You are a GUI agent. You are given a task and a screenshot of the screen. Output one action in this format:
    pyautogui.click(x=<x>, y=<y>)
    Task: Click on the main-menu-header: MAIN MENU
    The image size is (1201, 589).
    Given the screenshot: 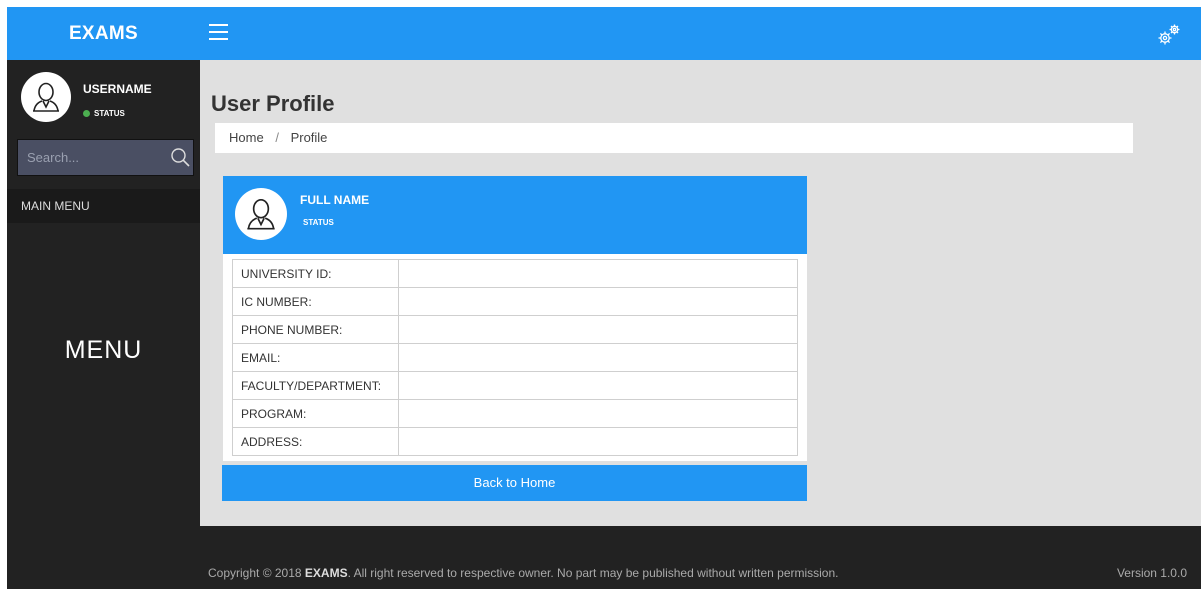 What is the action you would take?
    pyautogui.click(x=103, y=206)
    